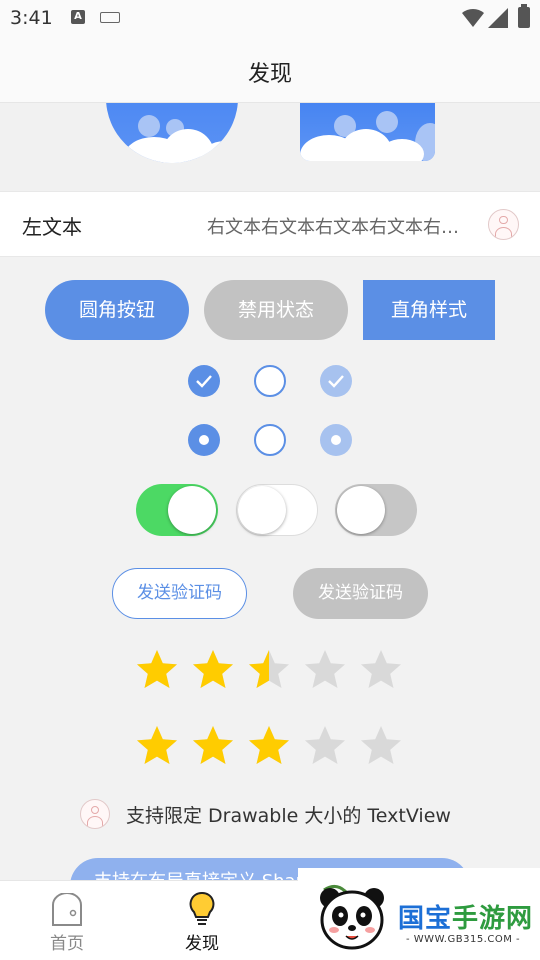 Image resolution: width=540 pixels, height=960 pixels. Describe the element at coordinates (498, 18) in the screenshot. I see `signal-icon` at that location.